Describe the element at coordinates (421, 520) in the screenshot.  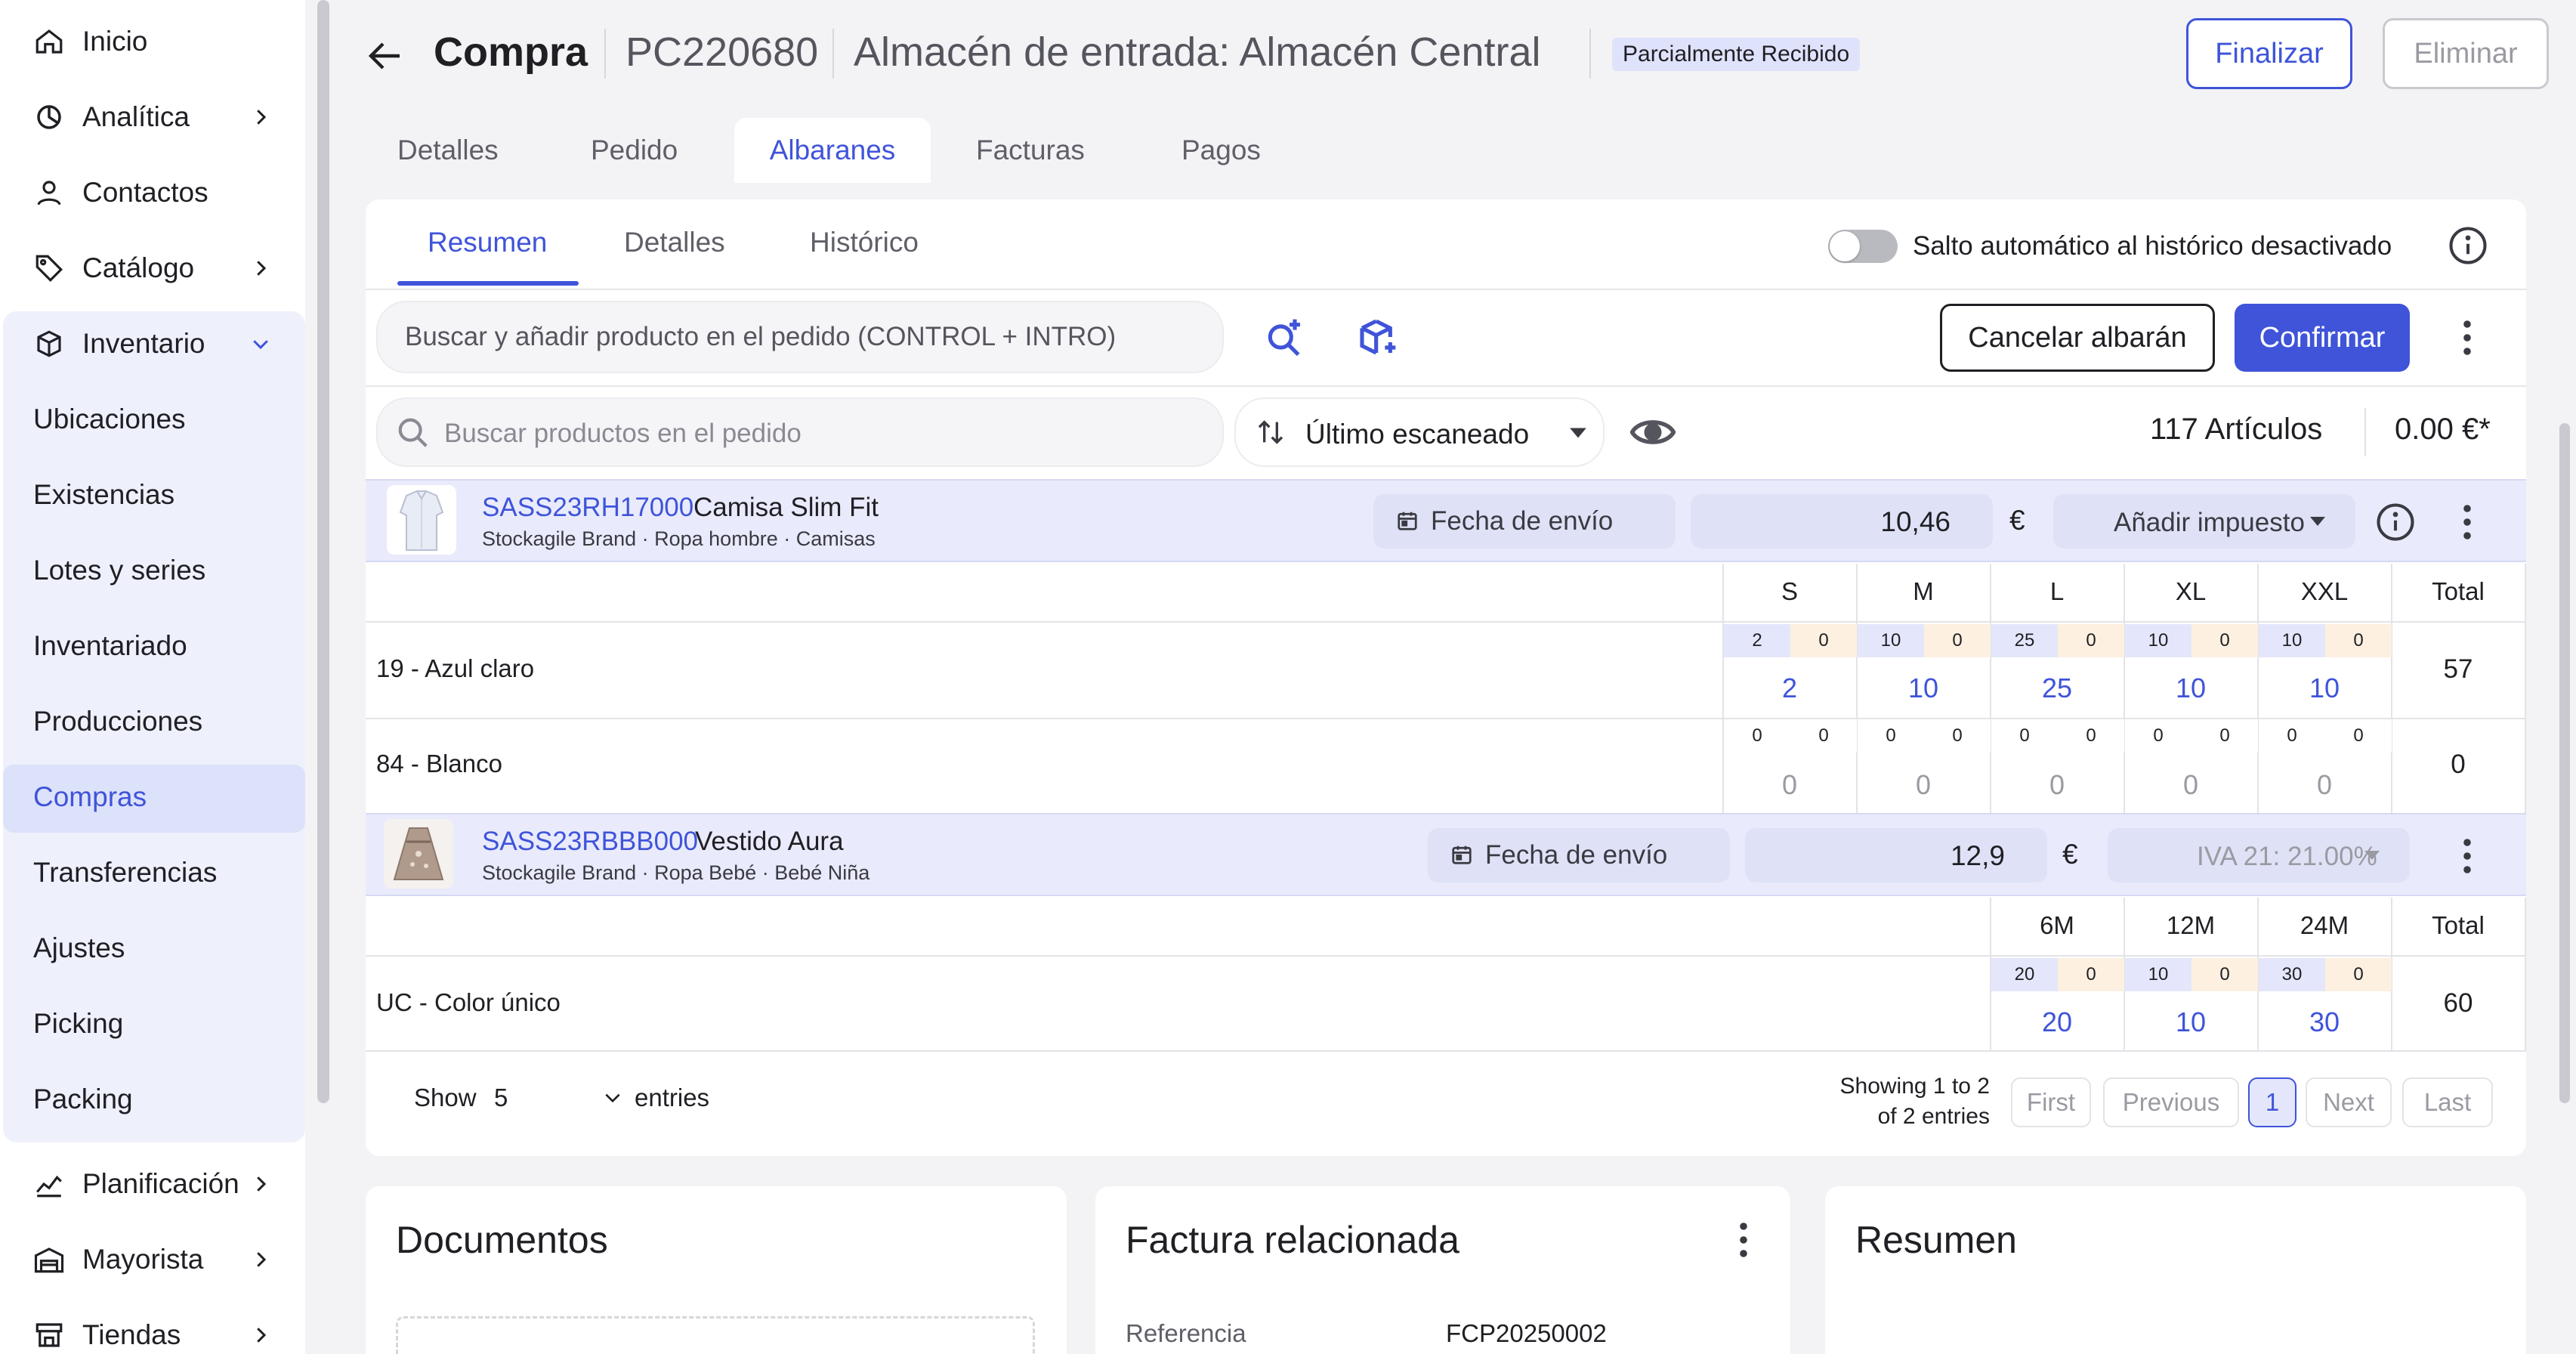
I see `product-thumbnail` at that location.